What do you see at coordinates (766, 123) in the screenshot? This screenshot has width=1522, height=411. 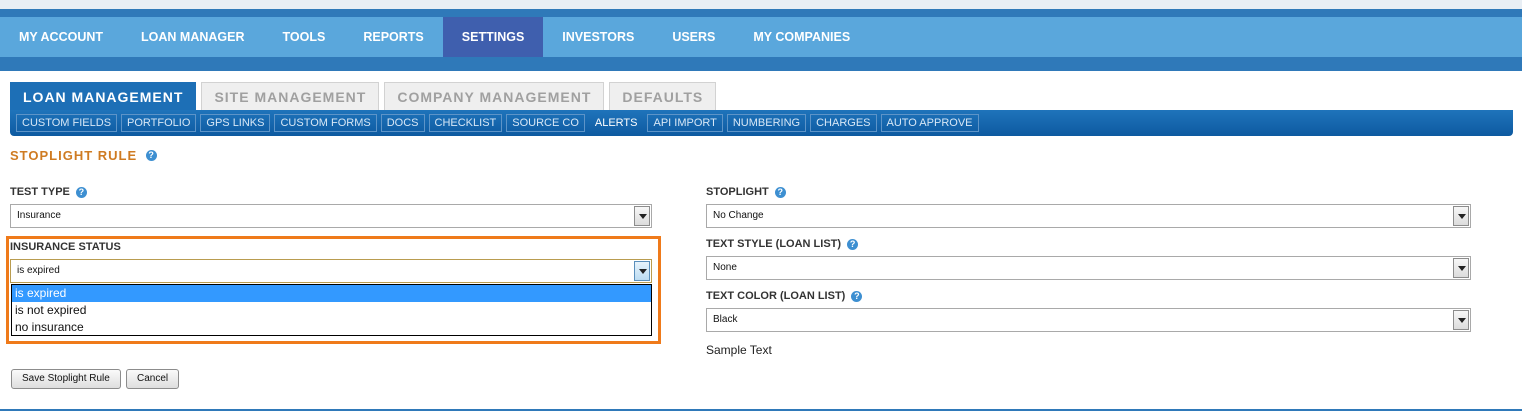 I see `subnav-numbering: NUMBERING` at bounding box center [766, 123].